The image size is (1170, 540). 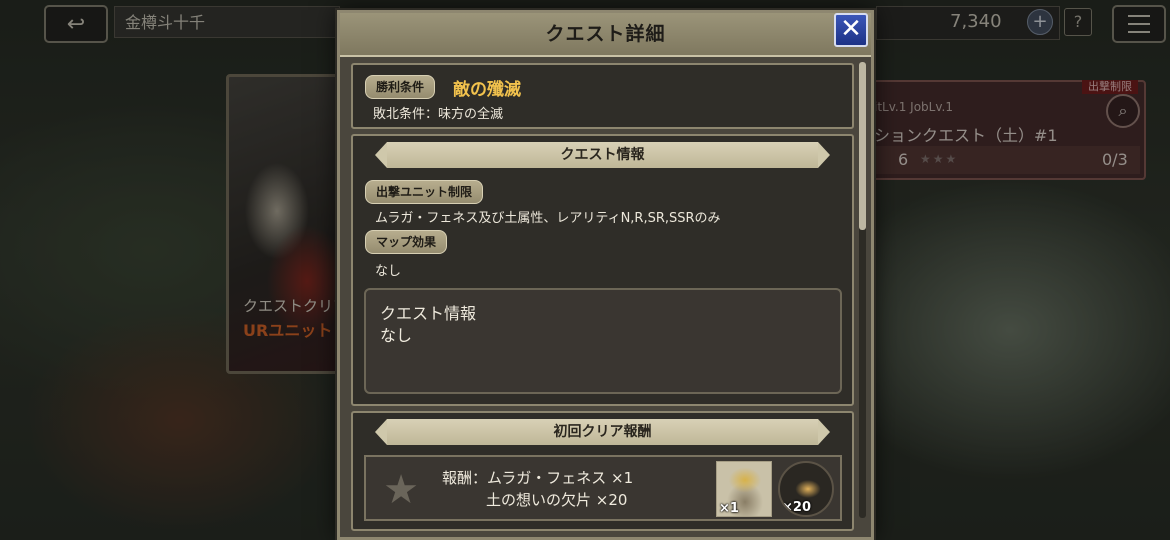 I want to click on sortie-limit-text: ムラガ・フェネス及び土属性、レアリティN,R,SR,SSRのみ, so click(x=548, y=218).